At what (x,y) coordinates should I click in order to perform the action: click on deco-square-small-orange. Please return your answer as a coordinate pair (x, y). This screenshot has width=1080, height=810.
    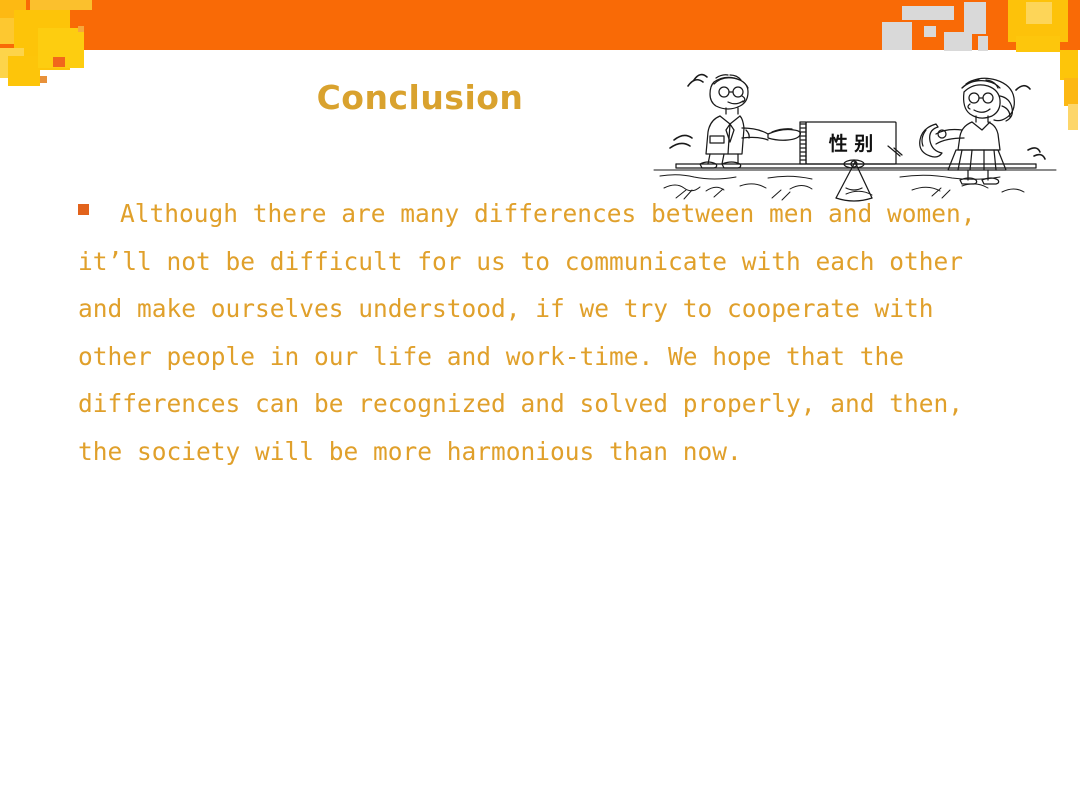
    Looking at the image, I should click on (59, 62).